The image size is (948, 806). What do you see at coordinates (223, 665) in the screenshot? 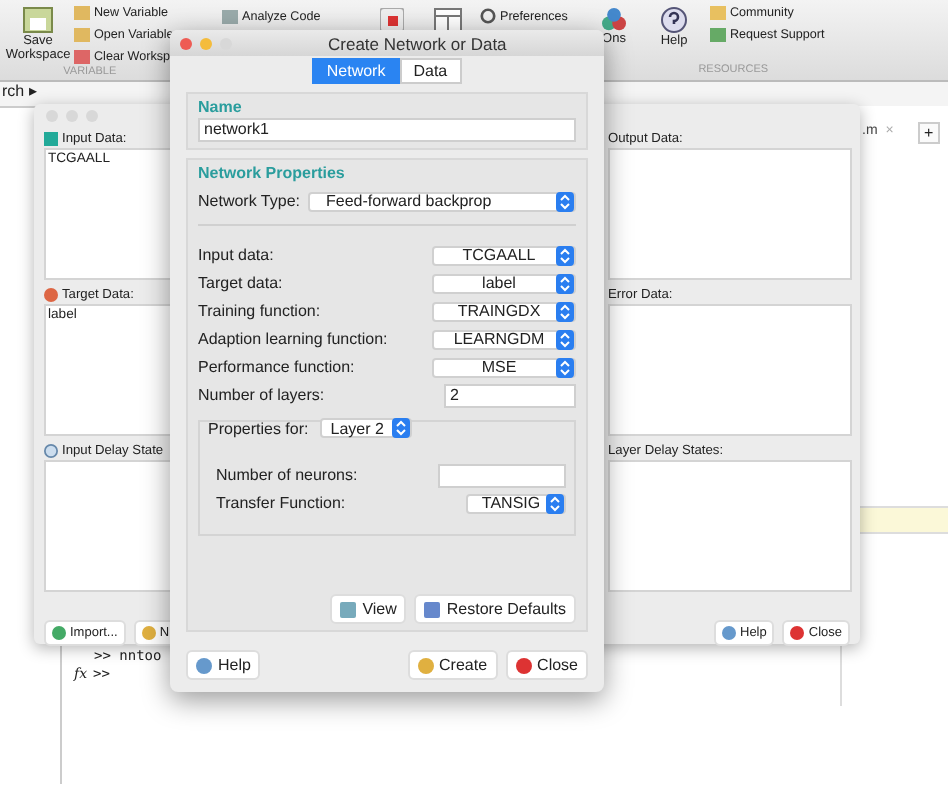
I see `dialog-button: Help` at bounding box center [223, 665].